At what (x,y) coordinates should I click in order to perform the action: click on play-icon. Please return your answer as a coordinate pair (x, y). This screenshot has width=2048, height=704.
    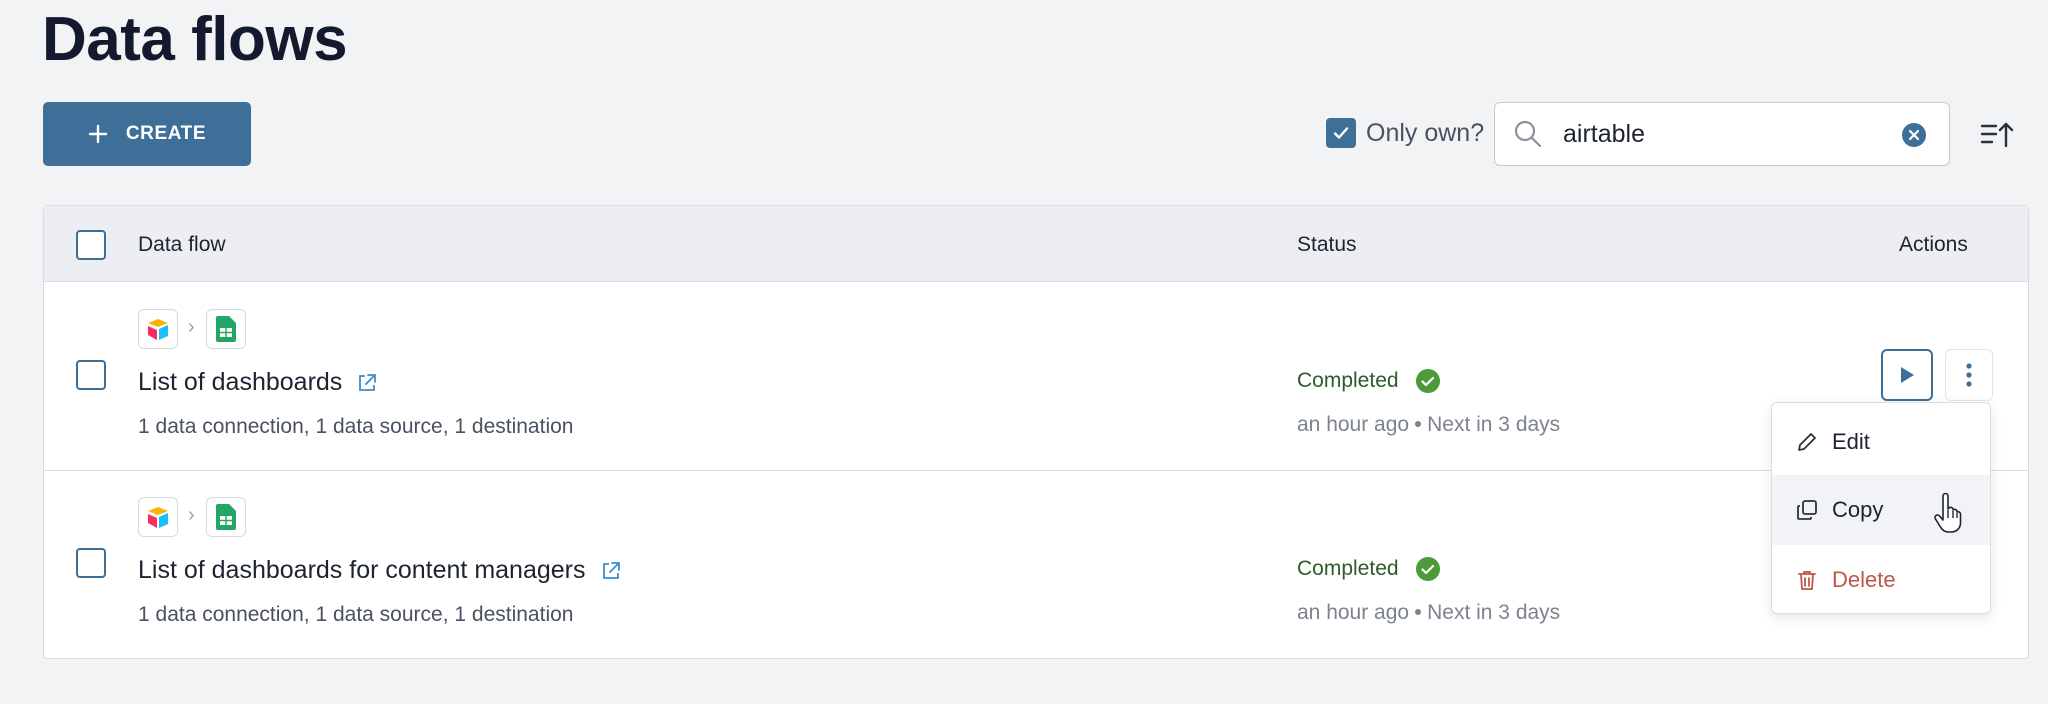
    Looking at the image, I should click on (1907, 375).